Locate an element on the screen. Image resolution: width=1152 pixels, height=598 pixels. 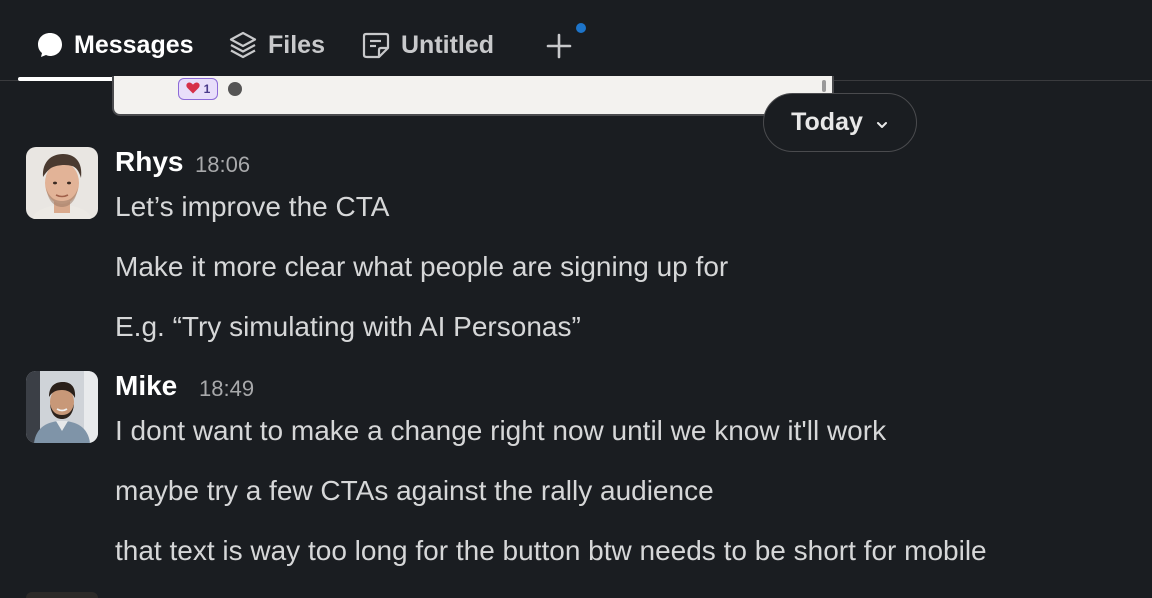
tab-bar: Messages Files Untitled is located at coordinates (576, 40).